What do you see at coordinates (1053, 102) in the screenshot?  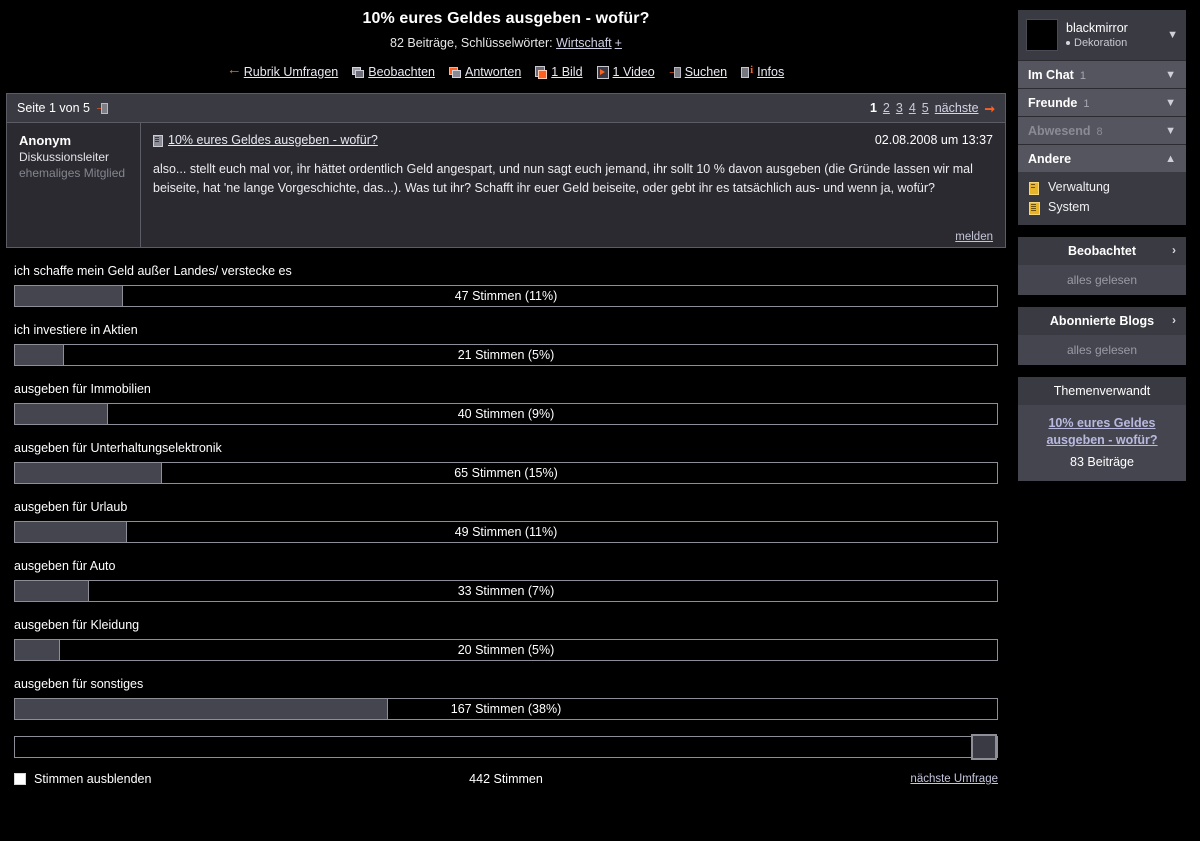 I see `sidebar-group-label: Freunde` at bounding box center [1053, 102].